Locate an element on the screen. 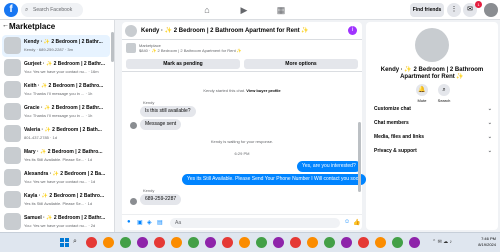 This screenshot has width=500, height=252. chat-members-section: Chat members ⌄ is located at coordinates (433, 123).